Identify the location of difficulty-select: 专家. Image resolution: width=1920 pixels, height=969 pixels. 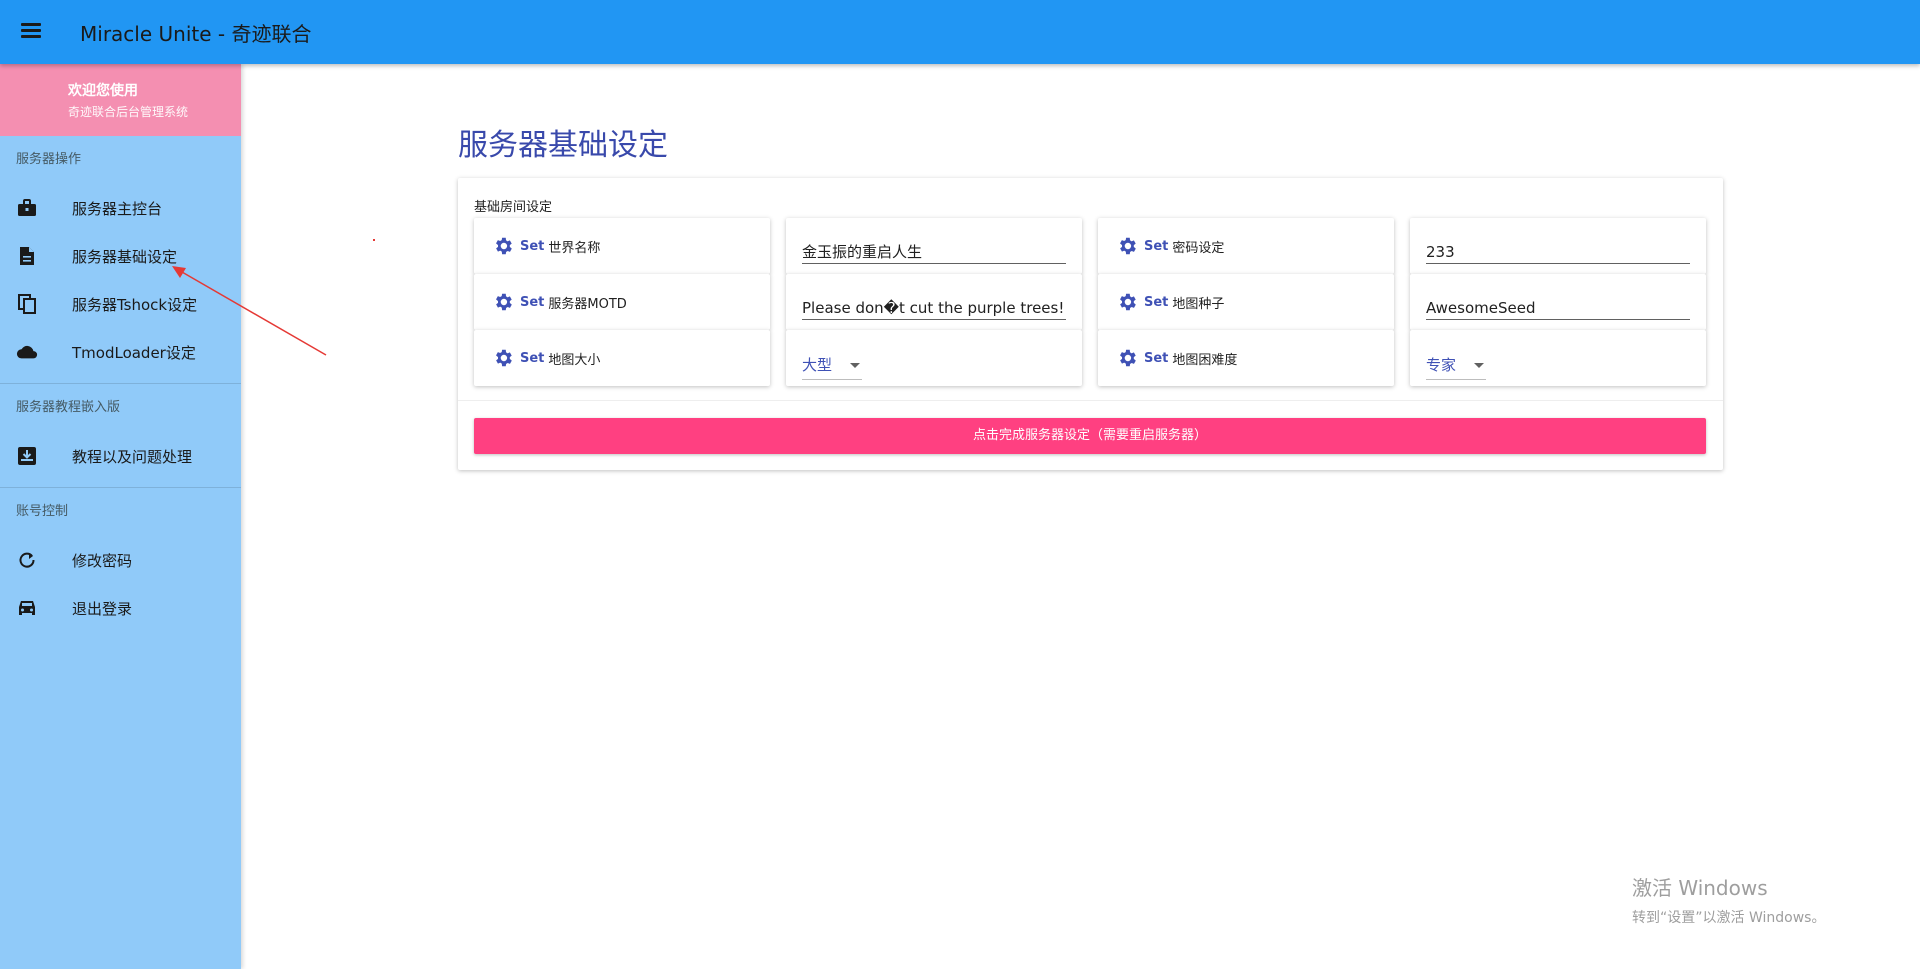
(1456, 365).